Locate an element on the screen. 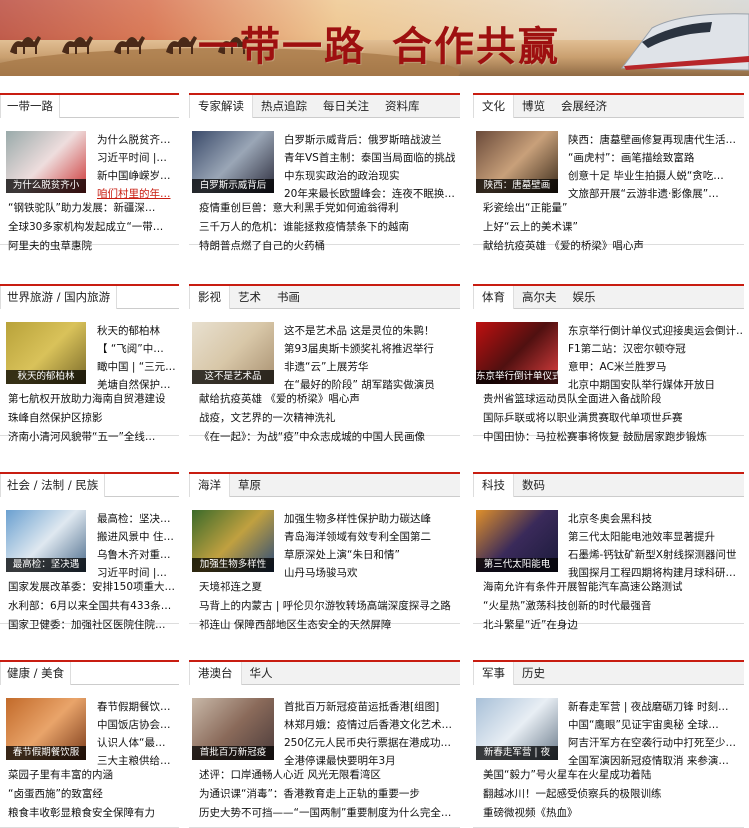  more-link: 马背上的内蒙古 | 呼伦贝尔游牧转场高端深度探寻之路 is located at coordinates (328, 606).